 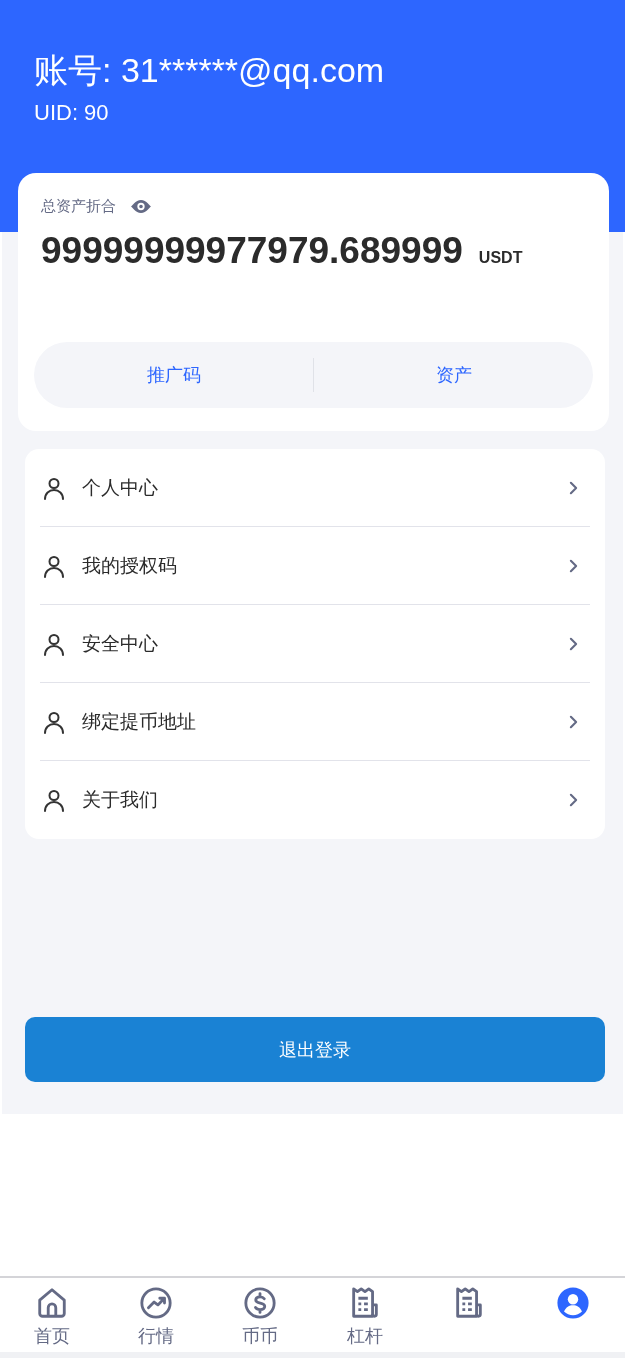 What do you see at coordinates (572, 1303) in the screenshot?
I see `user-icon` at bounding box center [572, 1303].